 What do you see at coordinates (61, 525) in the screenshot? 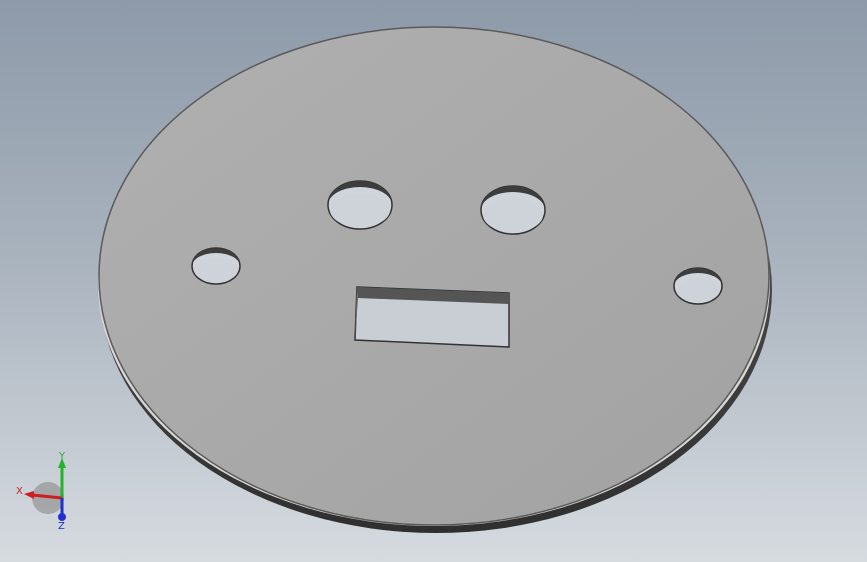
I see `z-axis-label: Z` at bounding box center [61, 525].